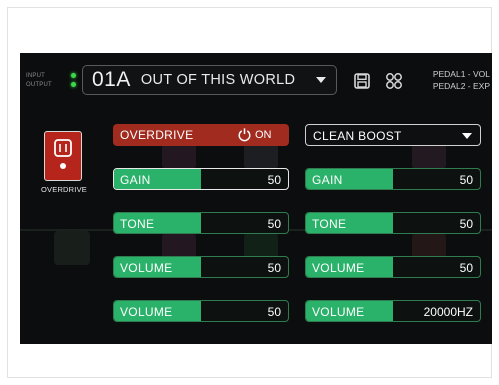 This screenshot has width=499, height=385. Describe the element at coordinates (72, 248) in the screenshot. I see `ghost-slot` at that location.